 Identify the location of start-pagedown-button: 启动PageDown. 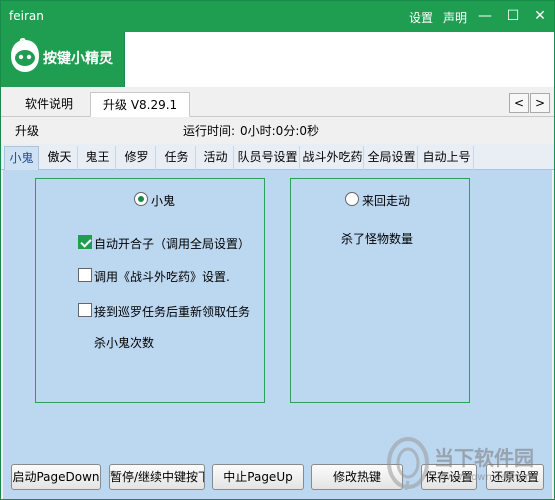
(56, 477).